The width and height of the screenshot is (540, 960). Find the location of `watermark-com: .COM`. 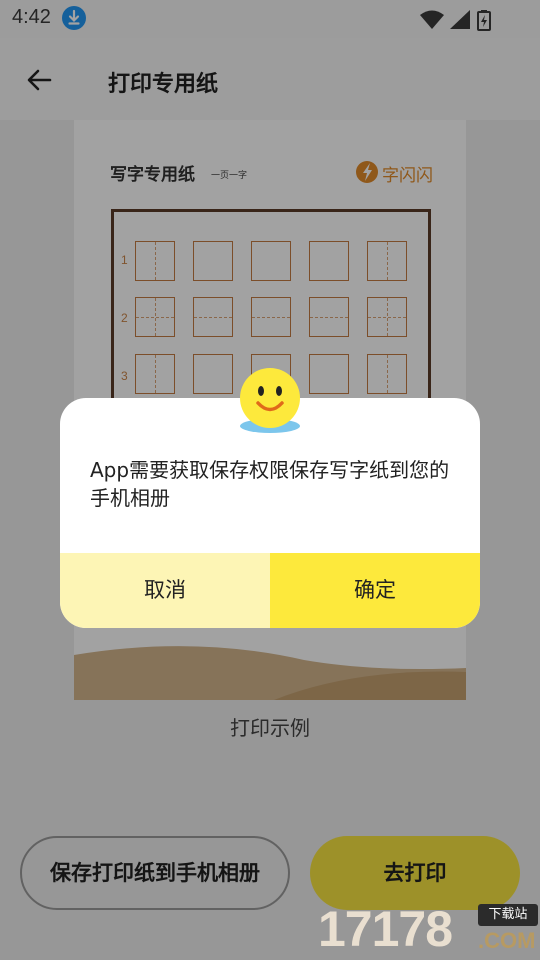

watermark-com: .COM is located at coordinates (507, 940).